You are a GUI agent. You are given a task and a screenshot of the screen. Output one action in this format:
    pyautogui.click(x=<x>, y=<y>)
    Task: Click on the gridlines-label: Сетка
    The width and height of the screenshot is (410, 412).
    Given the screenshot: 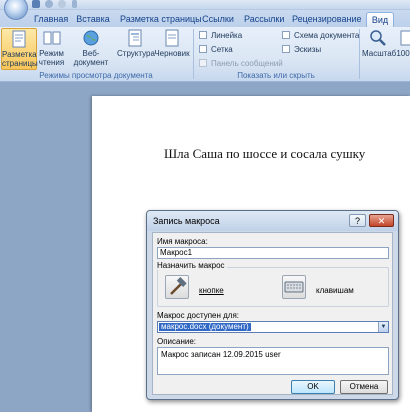 What is the action you would take?
    pyautogui.click(x=222, y=49)
    